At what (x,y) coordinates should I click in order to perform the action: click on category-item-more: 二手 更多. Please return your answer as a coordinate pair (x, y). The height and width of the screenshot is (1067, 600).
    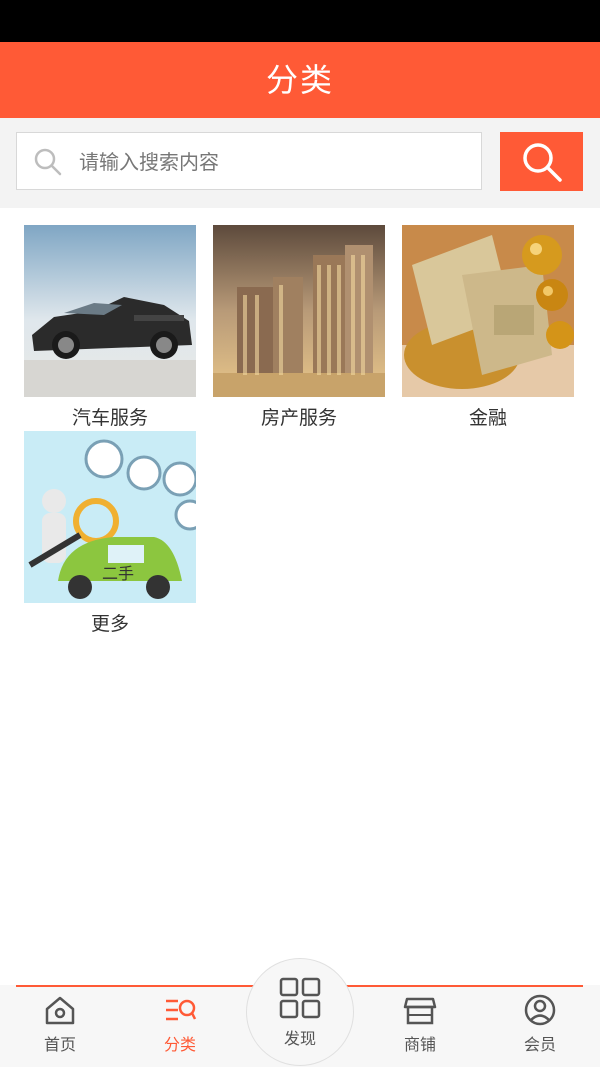
    Looking at the image, I should click on (110, 533).